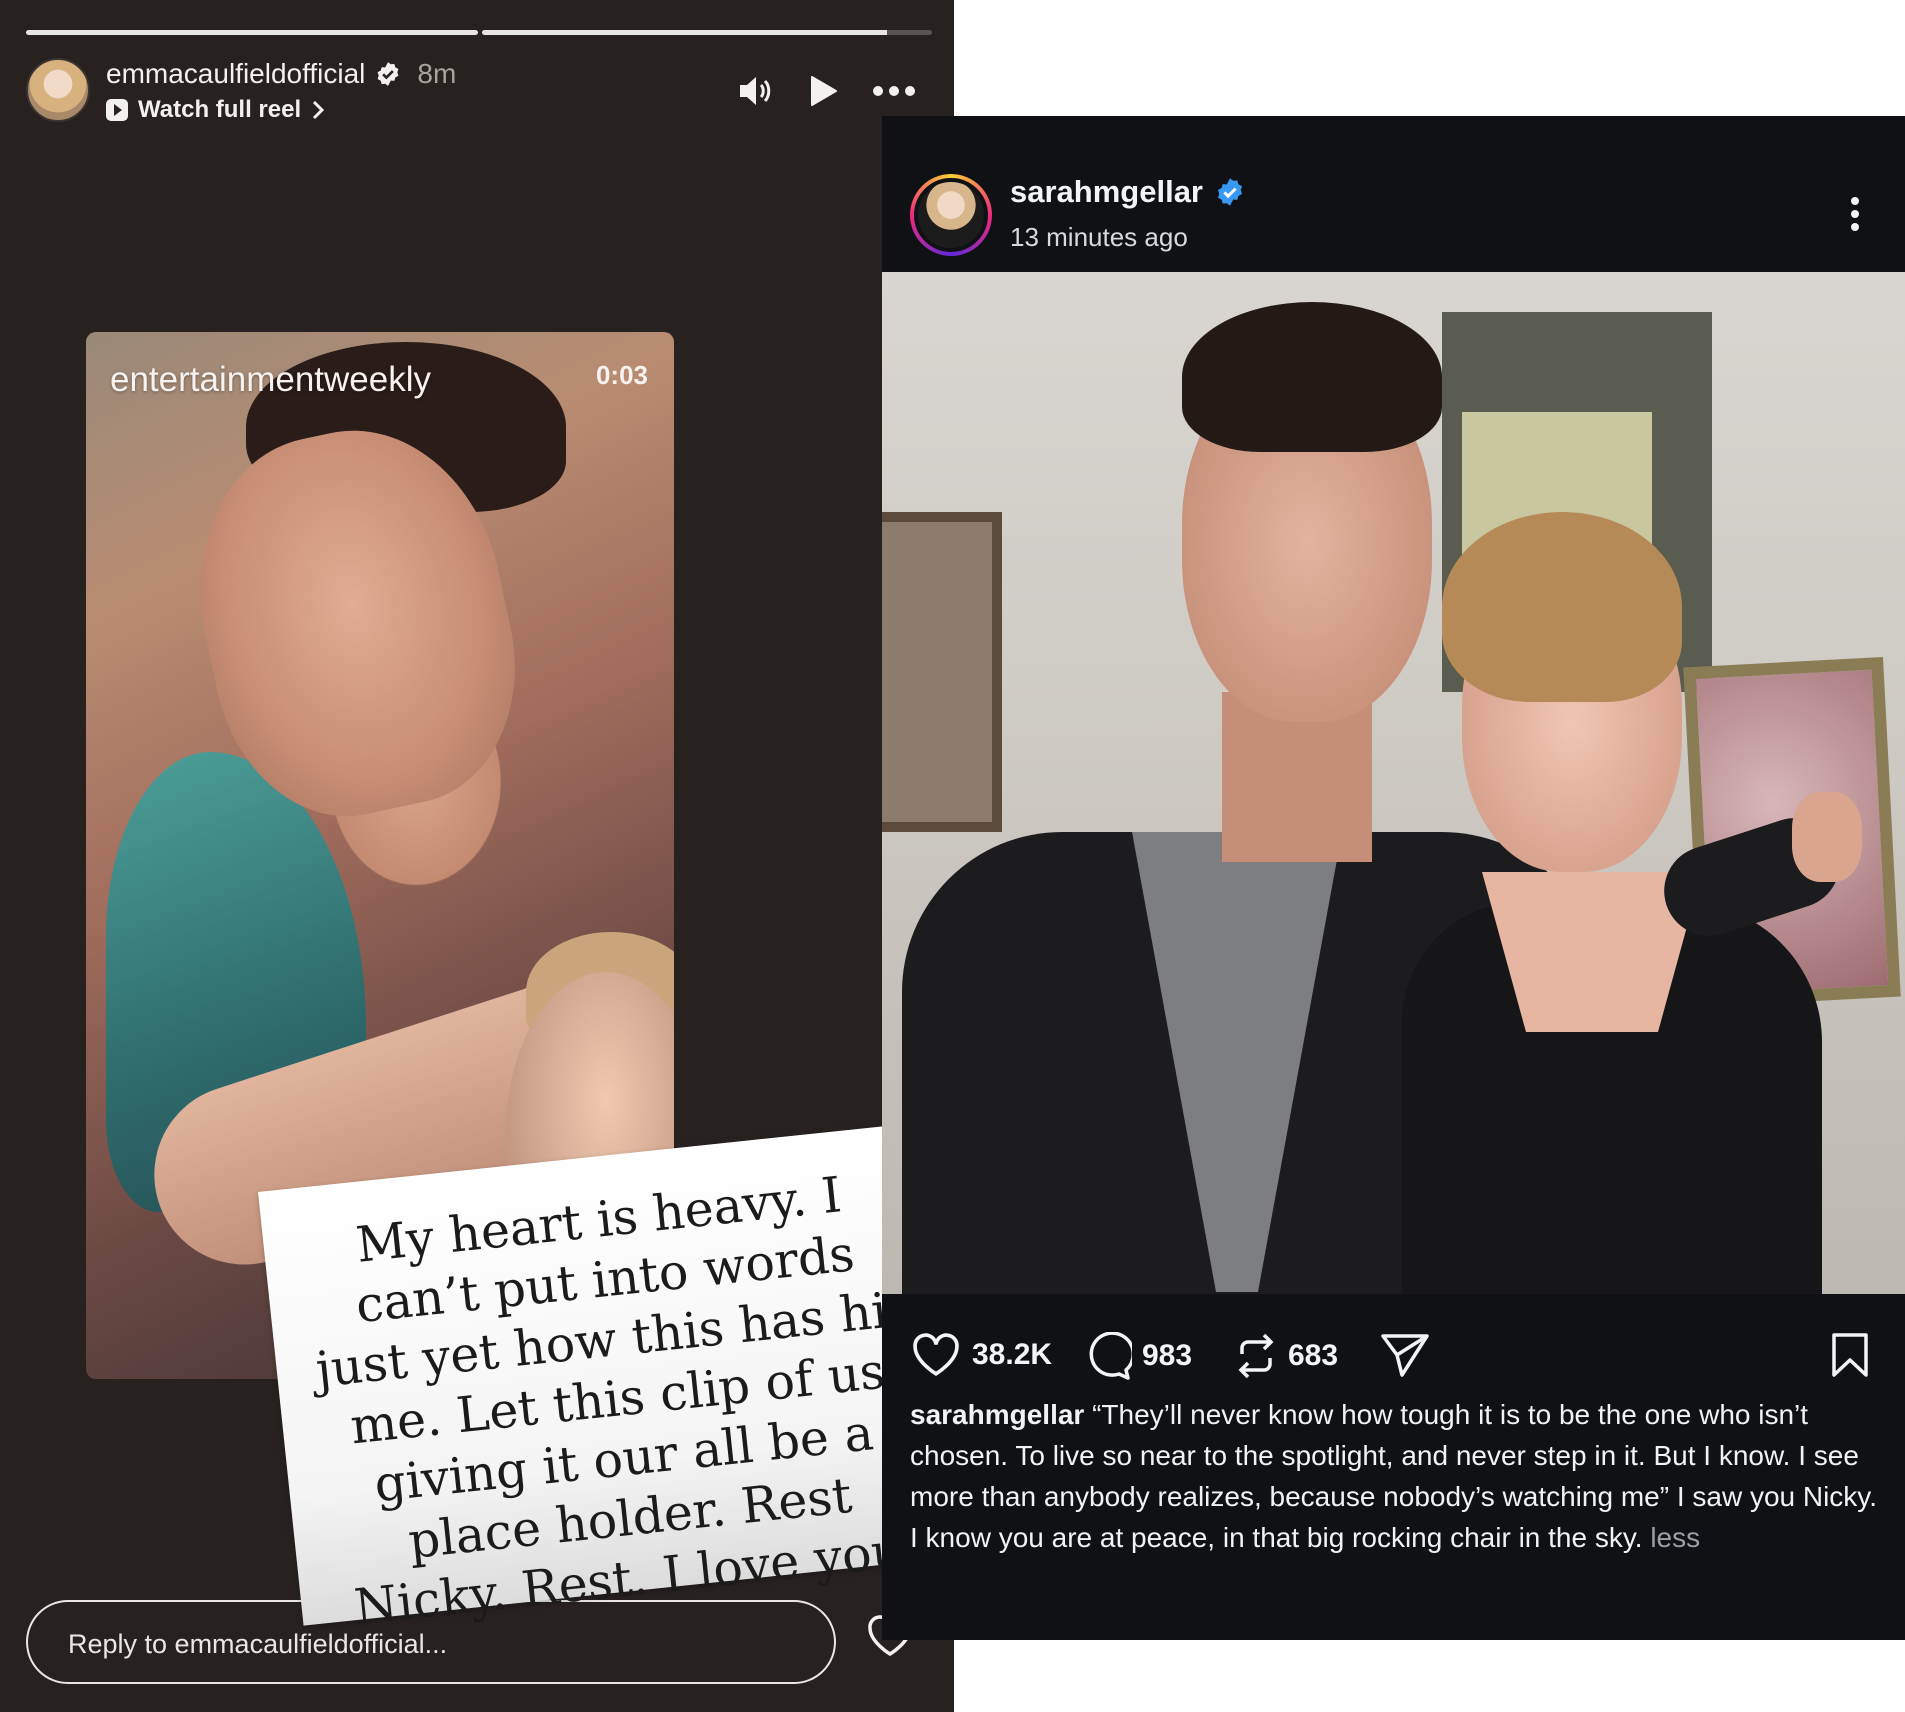 The image size is (1905, 1712). What do you see at coordinates (58, 90) in the screenshot?
I see `story-avatar` at bounding box center [58, 90].